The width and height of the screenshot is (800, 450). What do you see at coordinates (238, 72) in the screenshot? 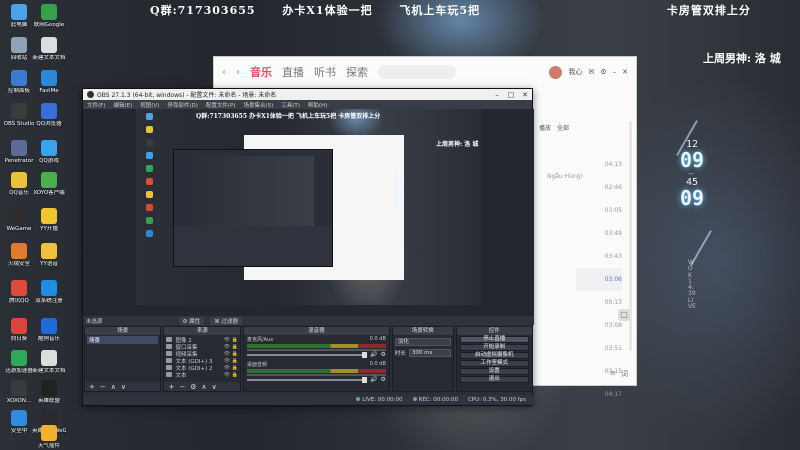
I see `forward-icon: ›` at bounding box center [238, 72].